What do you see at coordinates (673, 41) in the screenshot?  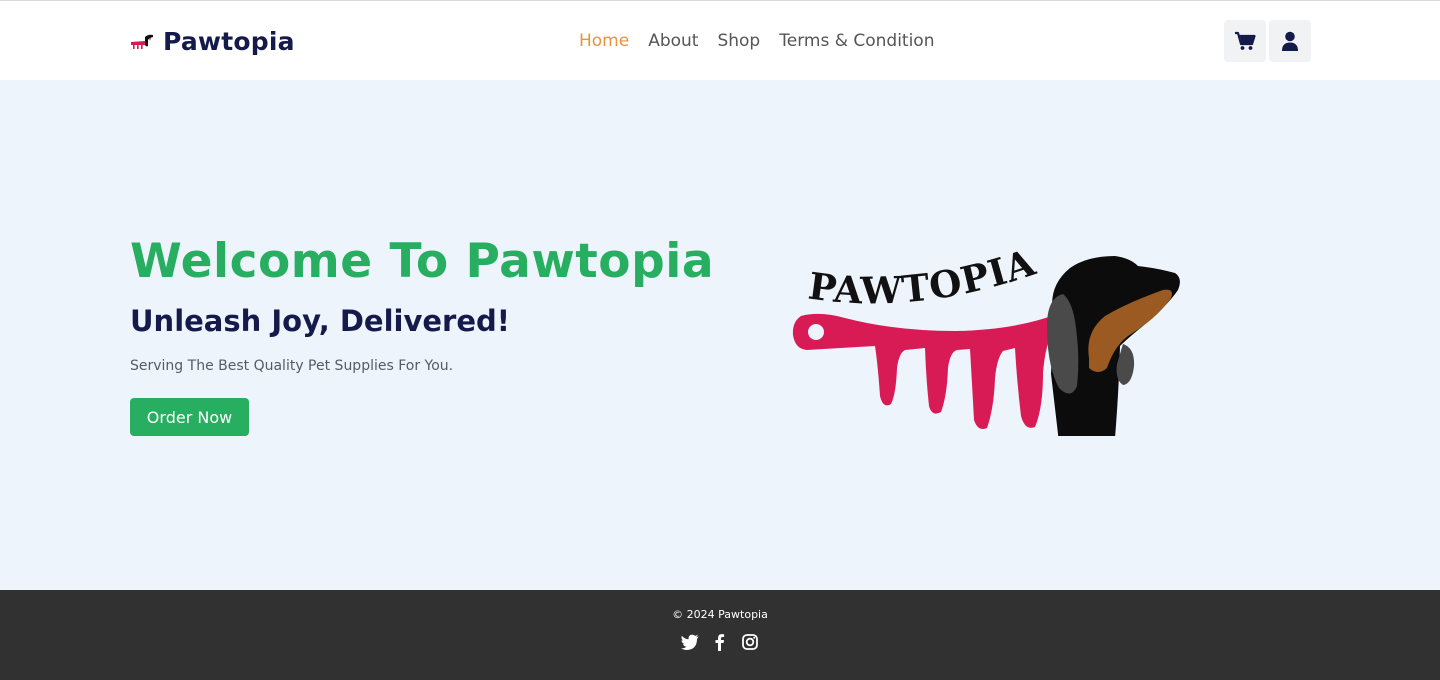 I see `nav-about: About` at bounding box center [673, 41].